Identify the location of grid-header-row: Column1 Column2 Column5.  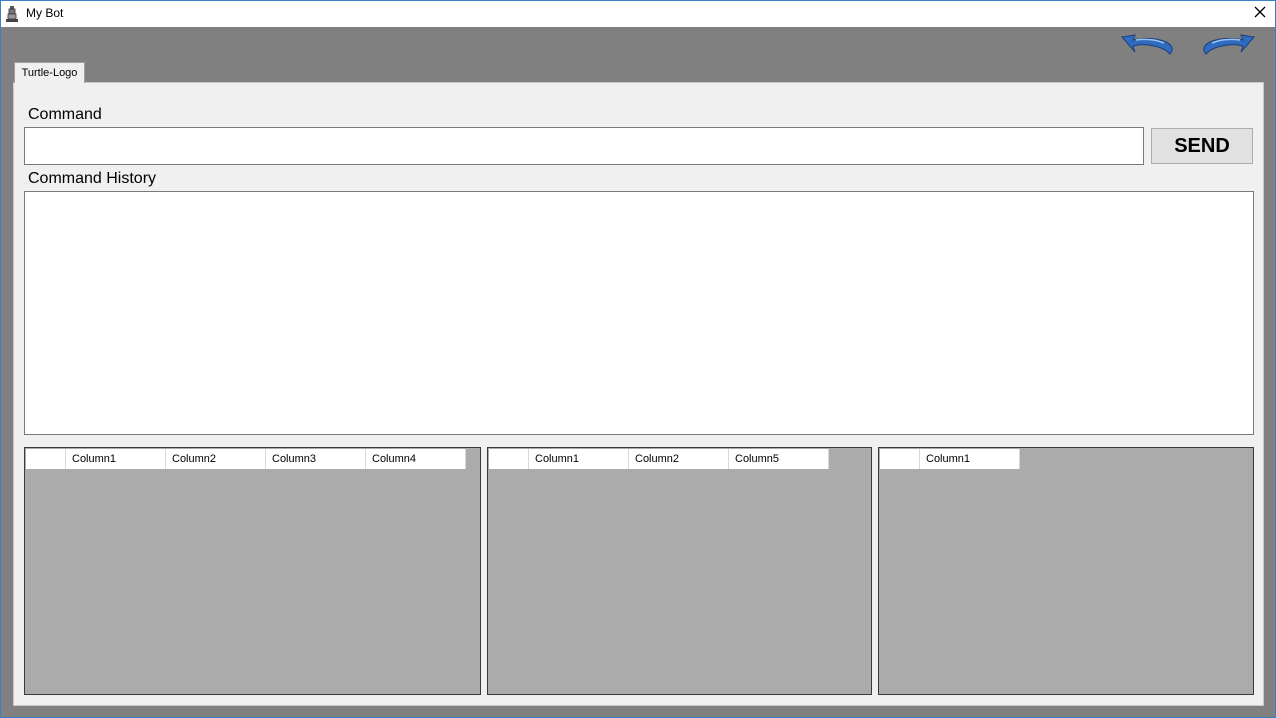
(659, 459).